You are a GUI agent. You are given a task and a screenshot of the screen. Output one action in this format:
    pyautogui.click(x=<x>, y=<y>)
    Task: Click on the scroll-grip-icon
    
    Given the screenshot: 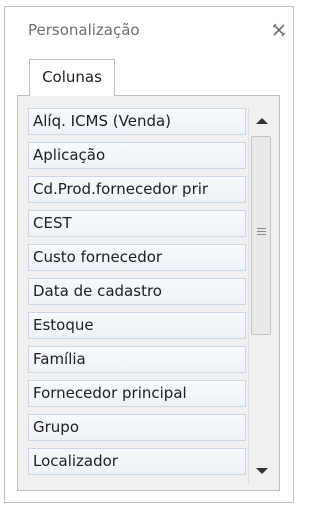 What is the action you would take?
    pyautogui.click(x=261, y=231)
    